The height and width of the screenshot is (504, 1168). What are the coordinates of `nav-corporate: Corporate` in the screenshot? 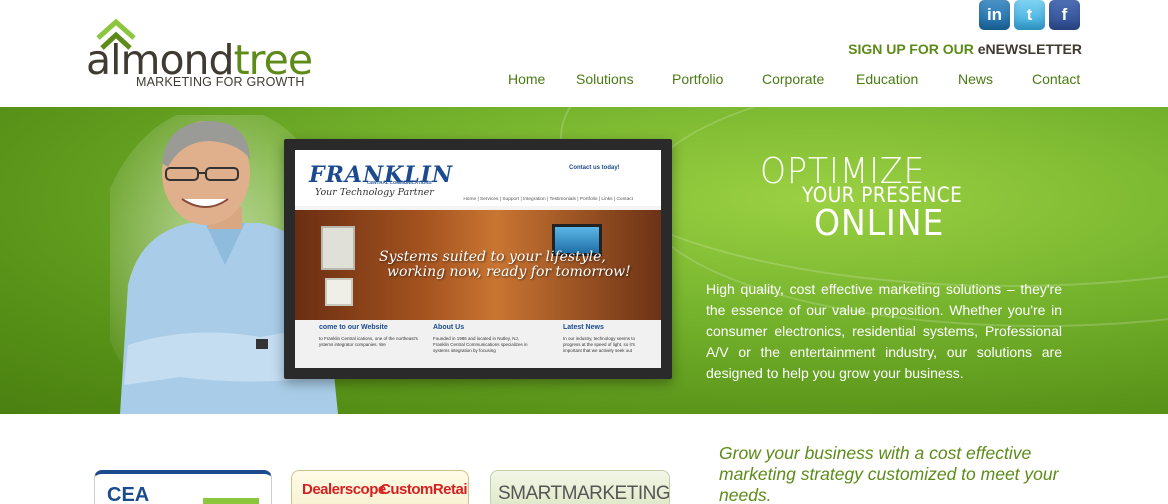 It's located at (793, 79).